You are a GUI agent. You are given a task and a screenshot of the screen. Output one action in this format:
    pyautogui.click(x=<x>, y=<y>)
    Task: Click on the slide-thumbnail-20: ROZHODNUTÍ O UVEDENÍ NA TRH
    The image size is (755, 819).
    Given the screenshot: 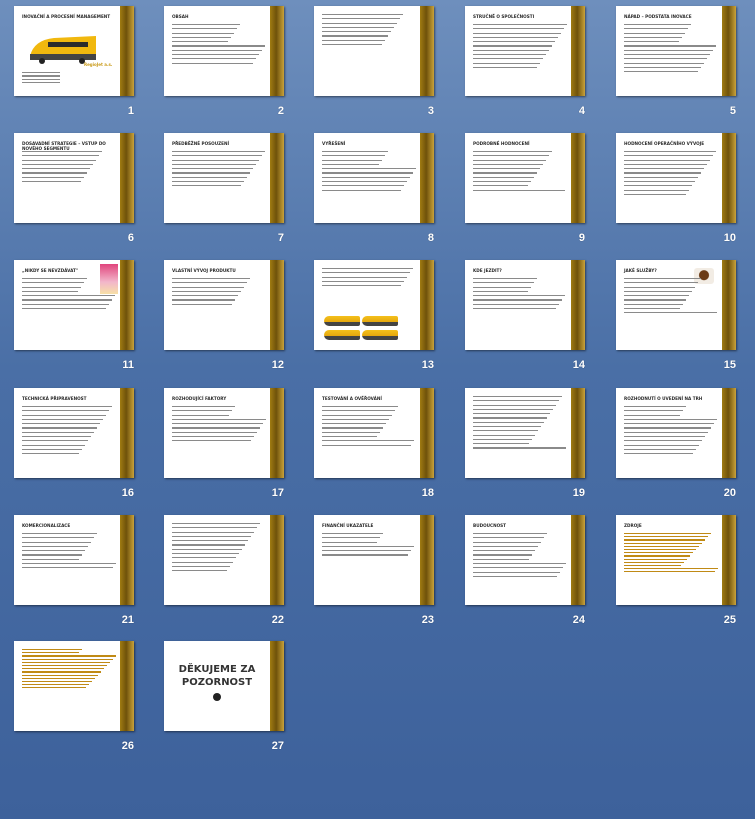 What is the action you would take?
    pyautogui.click(x=676, y=433)
    